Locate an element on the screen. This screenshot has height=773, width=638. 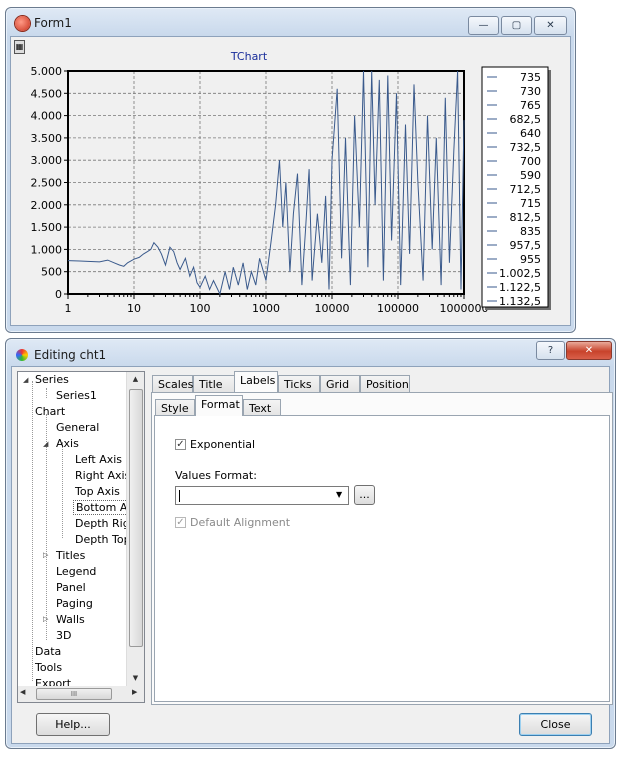
tree-item-data: Data is located at coordinates (48, 651).